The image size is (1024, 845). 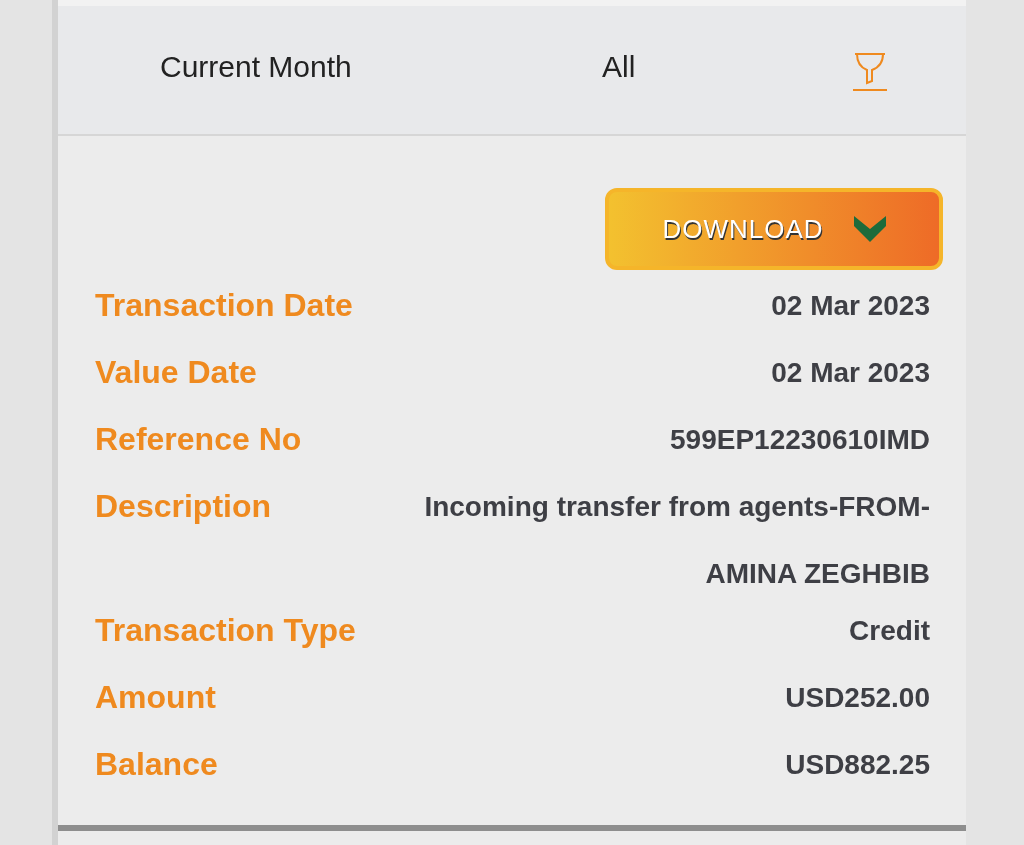 I want to click on chevron-down-icon, so click(x=869, y=229).